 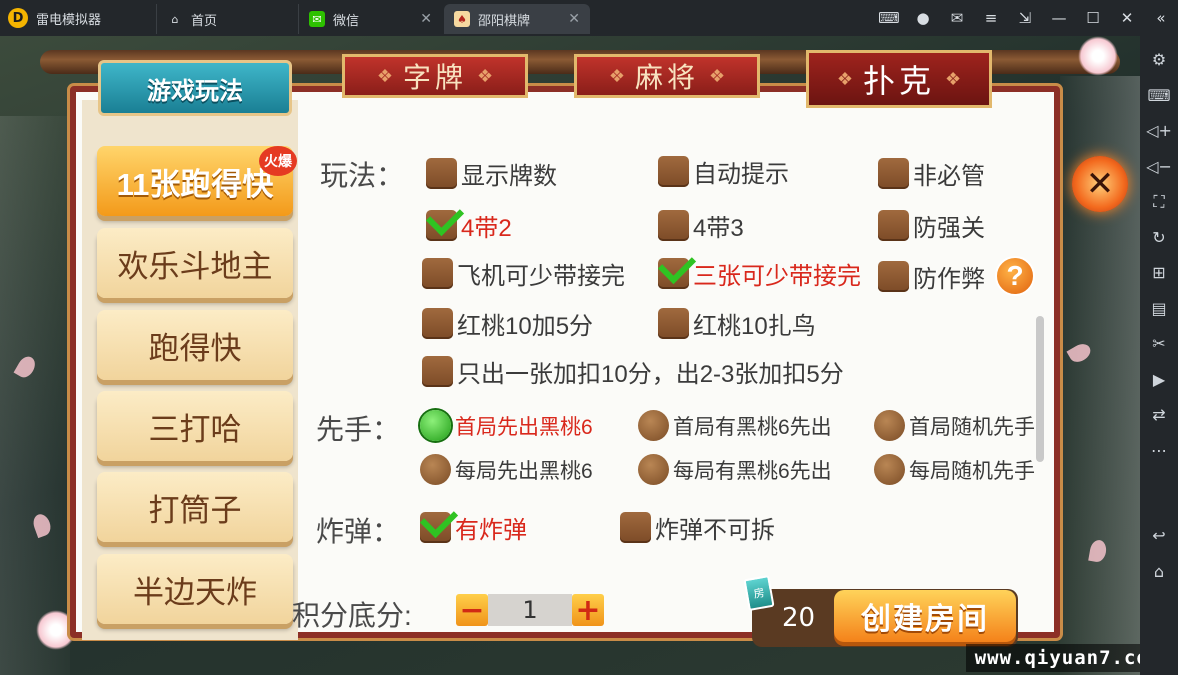 What do you see at coordinates (735, 469) in the screenshot?
I see `option-every-round-has-spade6: 每局有黑桃6先出` at bounding box center [735, 469].